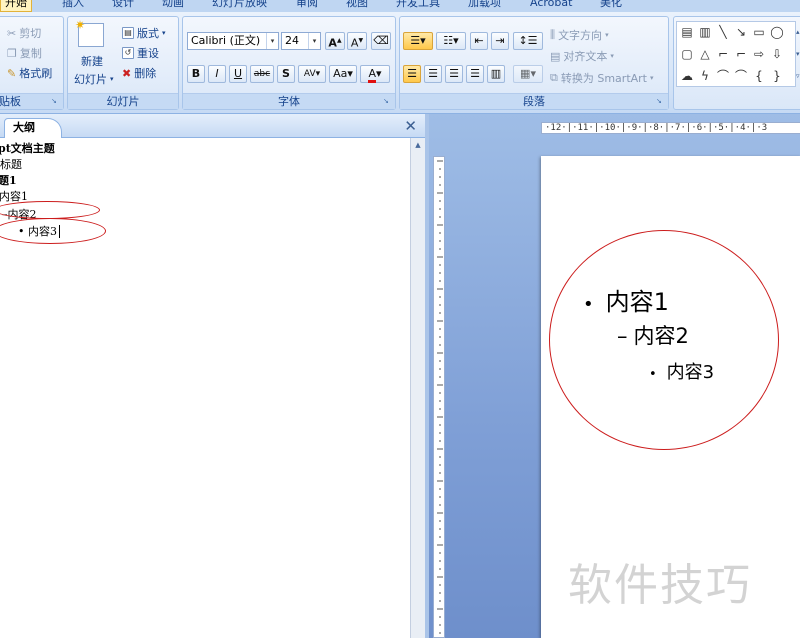 The image size is (800, 638). I want to click on copy-button: ❐ 复制, so click(24, 53).